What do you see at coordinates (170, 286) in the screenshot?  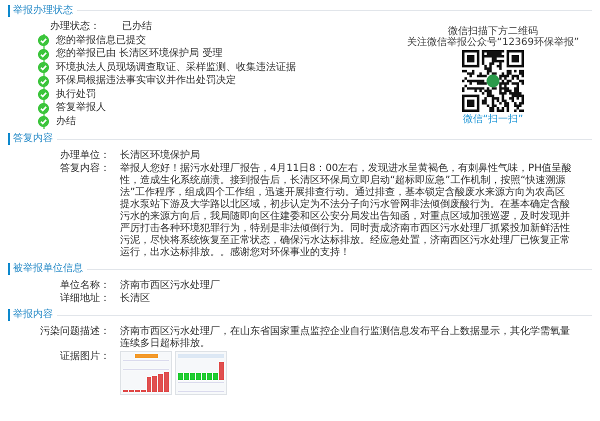 I see `field-value: 济南市西区污水处理厂` at bounding box center [170, 286].